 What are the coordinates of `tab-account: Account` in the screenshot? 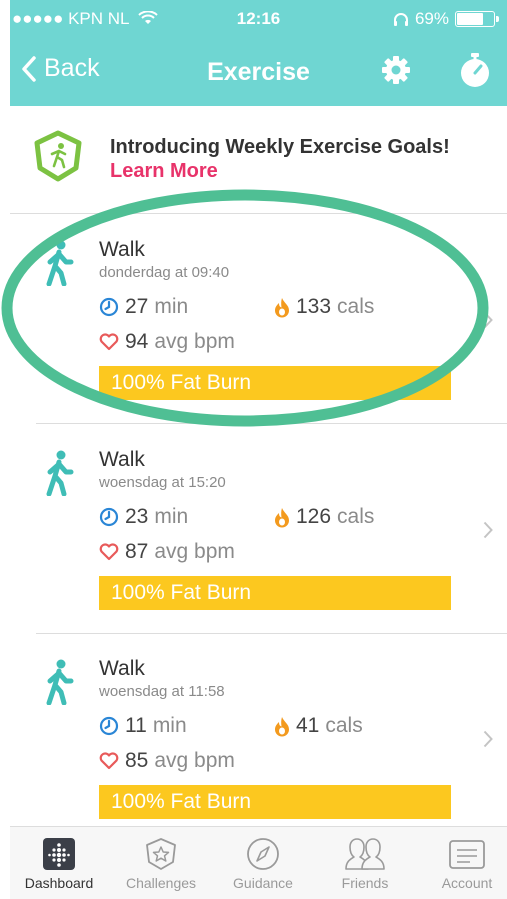 It's located at (464, 864).